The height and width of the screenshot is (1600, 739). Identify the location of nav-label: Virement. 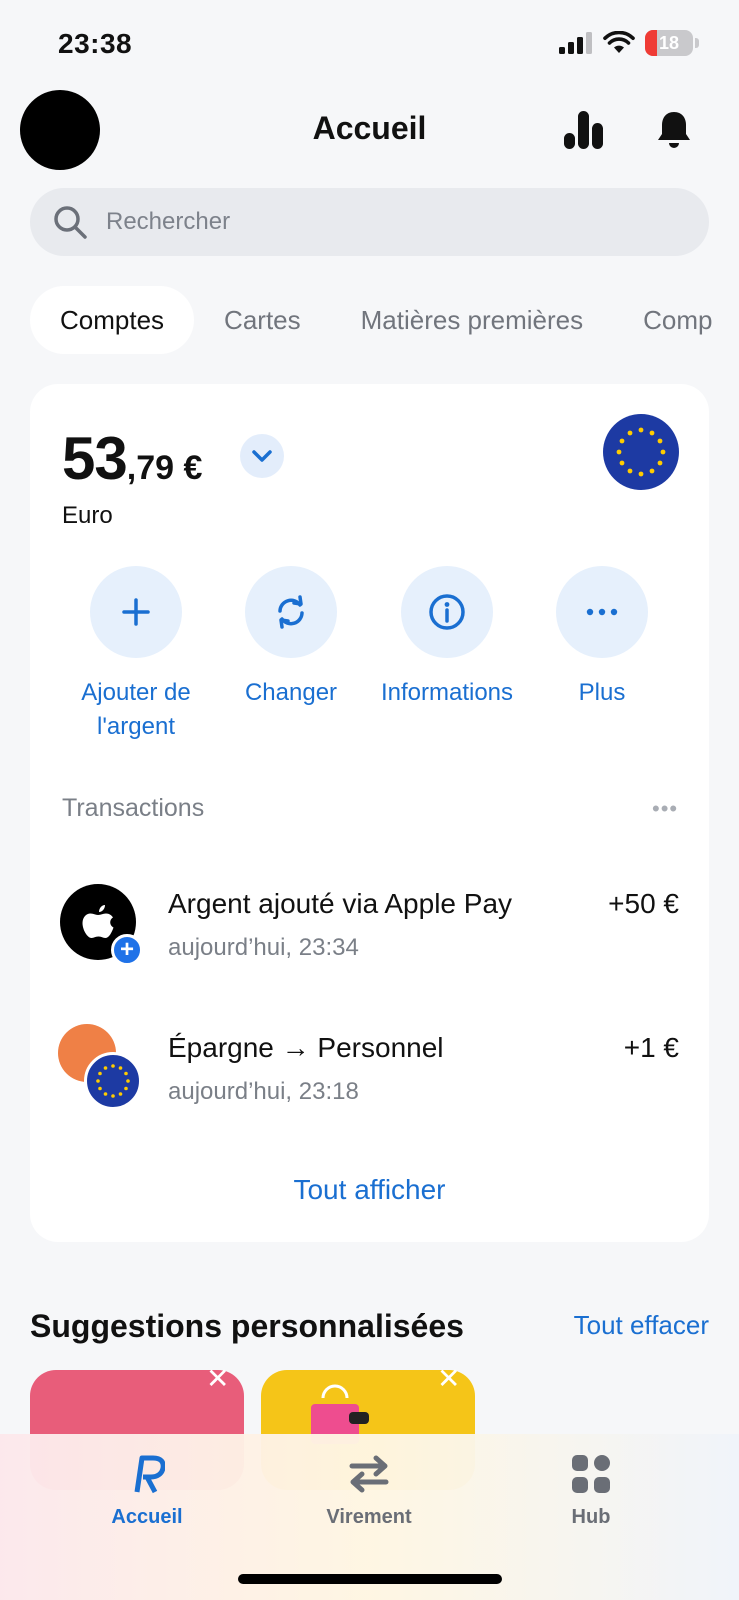
(369, 1517).